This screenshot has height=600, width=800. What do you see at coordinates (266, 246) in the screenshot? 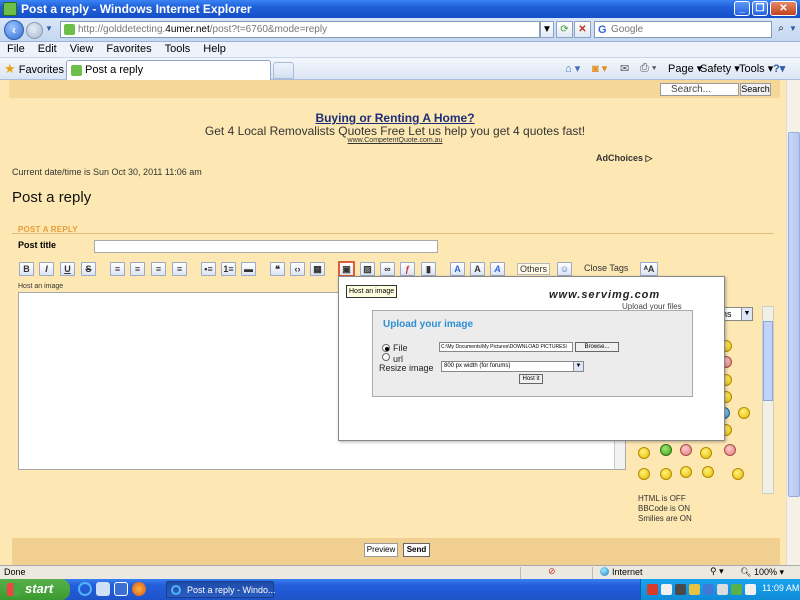
I see `post-title-input` at bounding box center [266, 246].